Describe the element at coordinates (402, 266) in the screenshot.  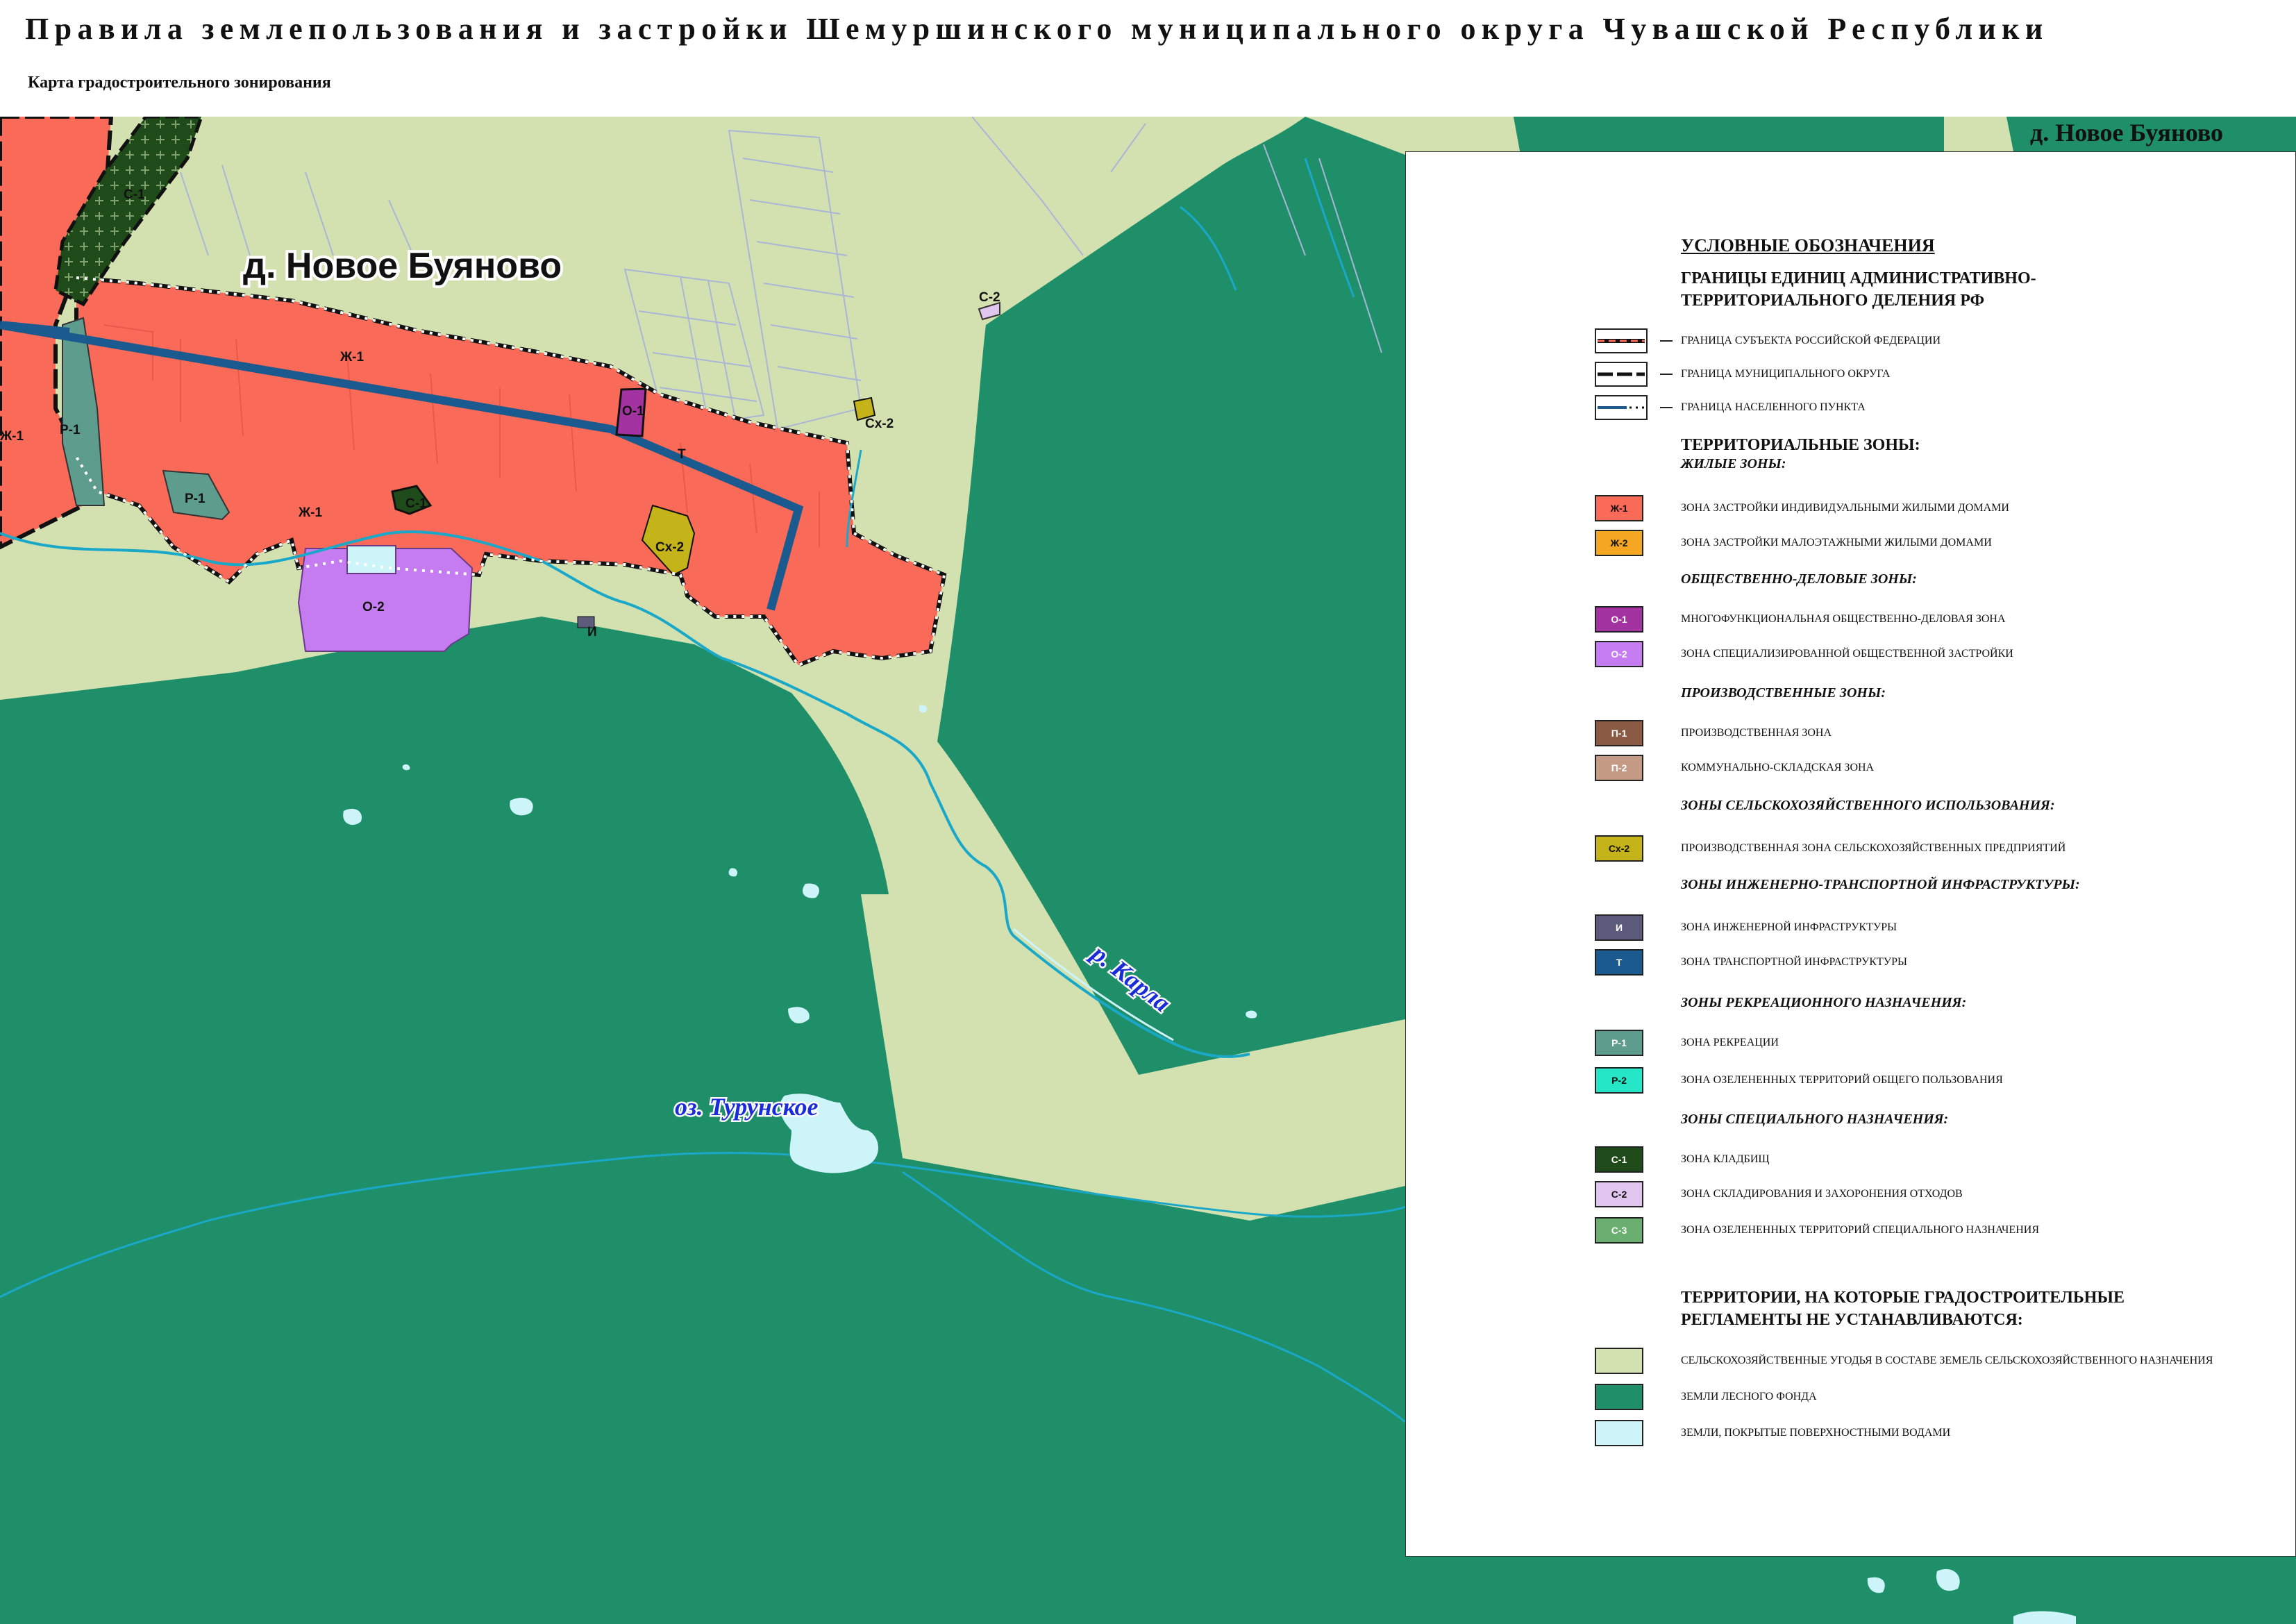
I see `village-label: д. Новое Буяново` at that location.